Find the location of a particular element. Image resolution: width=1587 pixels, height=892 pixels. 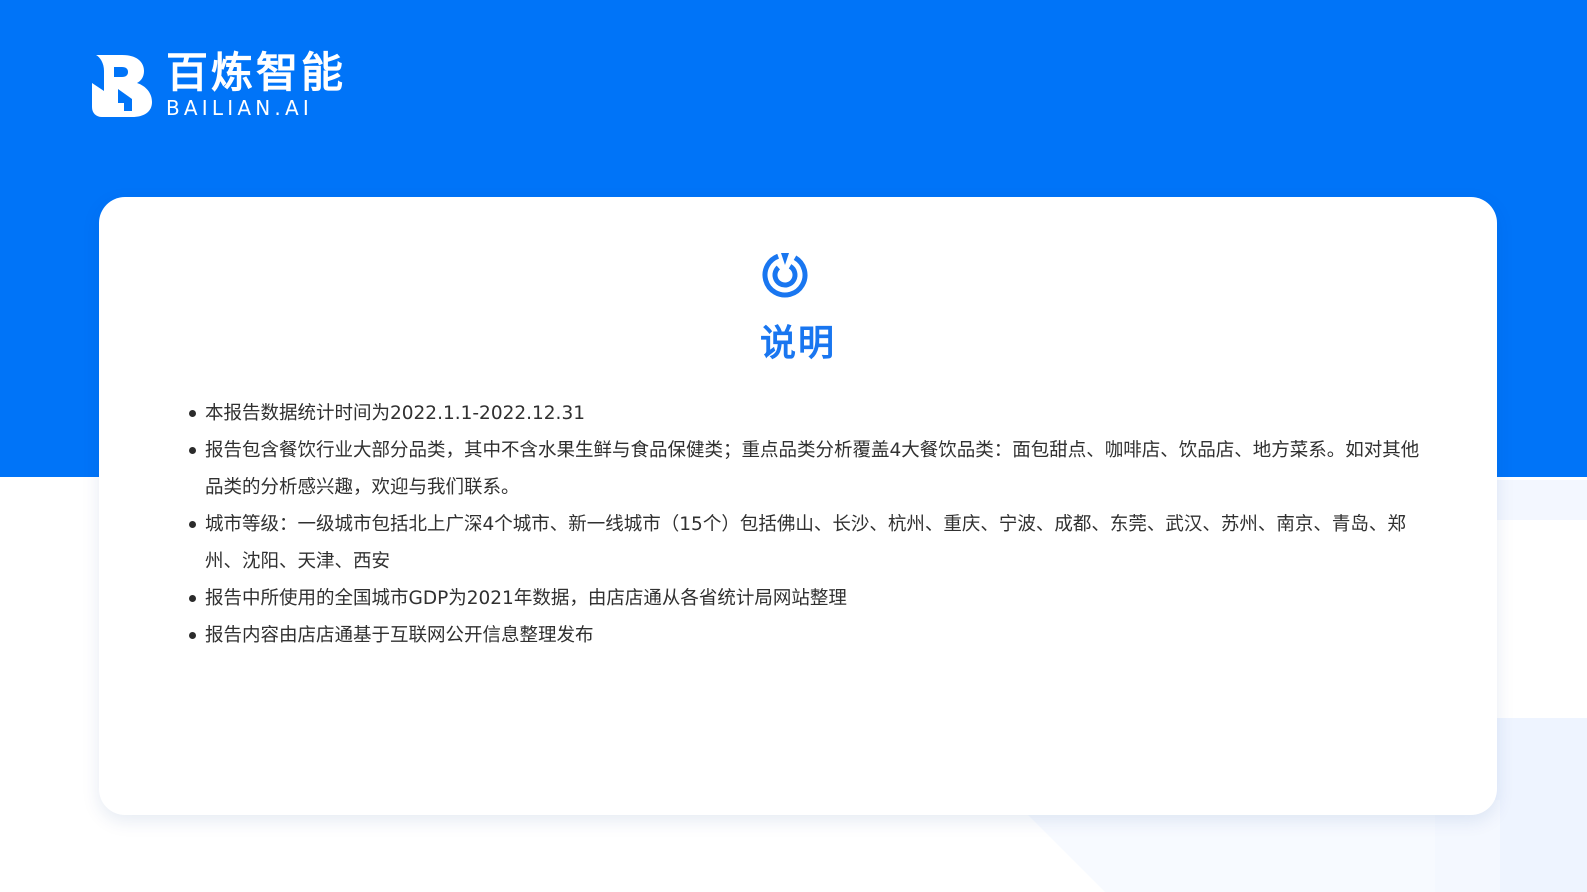

target-ring-icon is located at coordinates (785, 275).